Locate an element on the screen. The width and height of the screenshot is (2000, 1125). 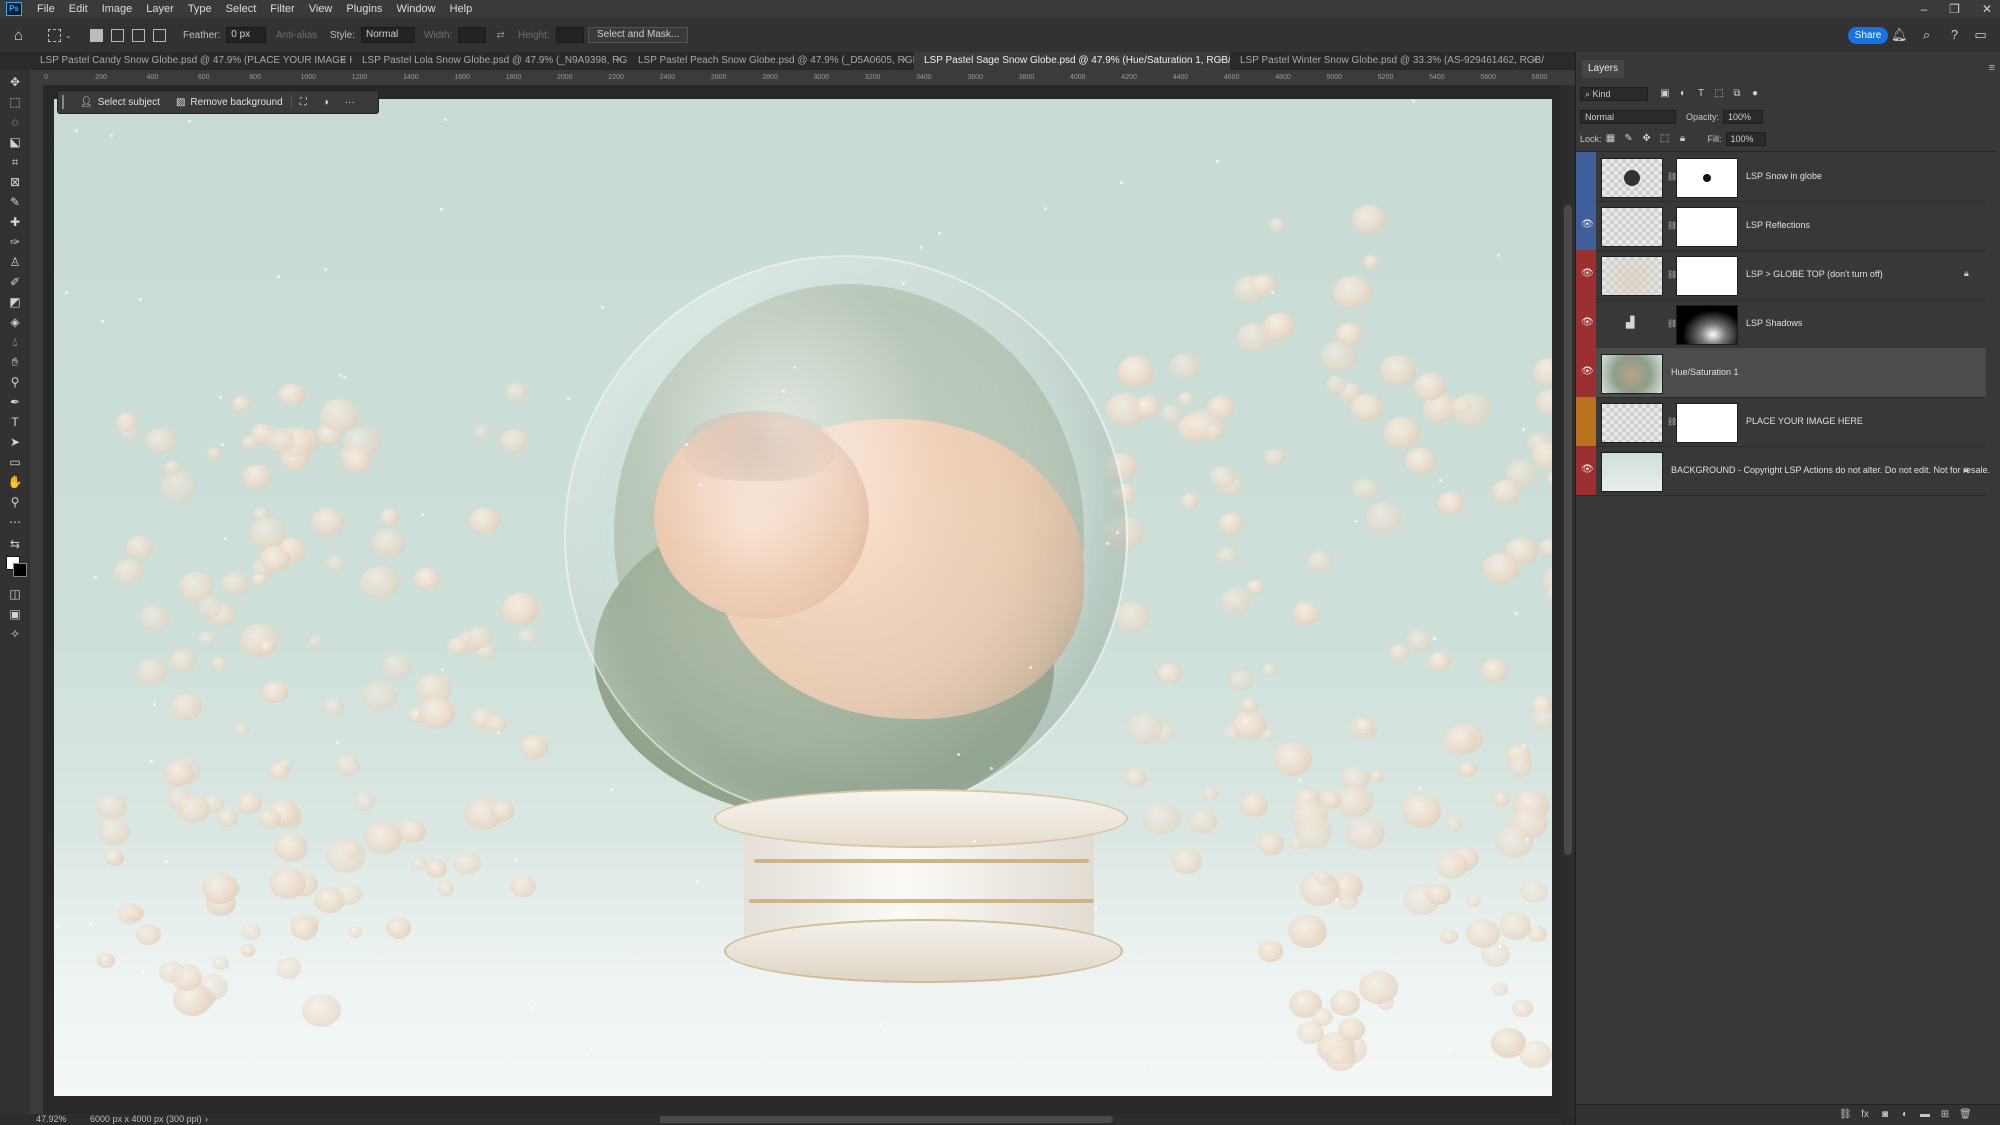
layer-name: LSP Snow in globe is located at coordinates (1784, 176).